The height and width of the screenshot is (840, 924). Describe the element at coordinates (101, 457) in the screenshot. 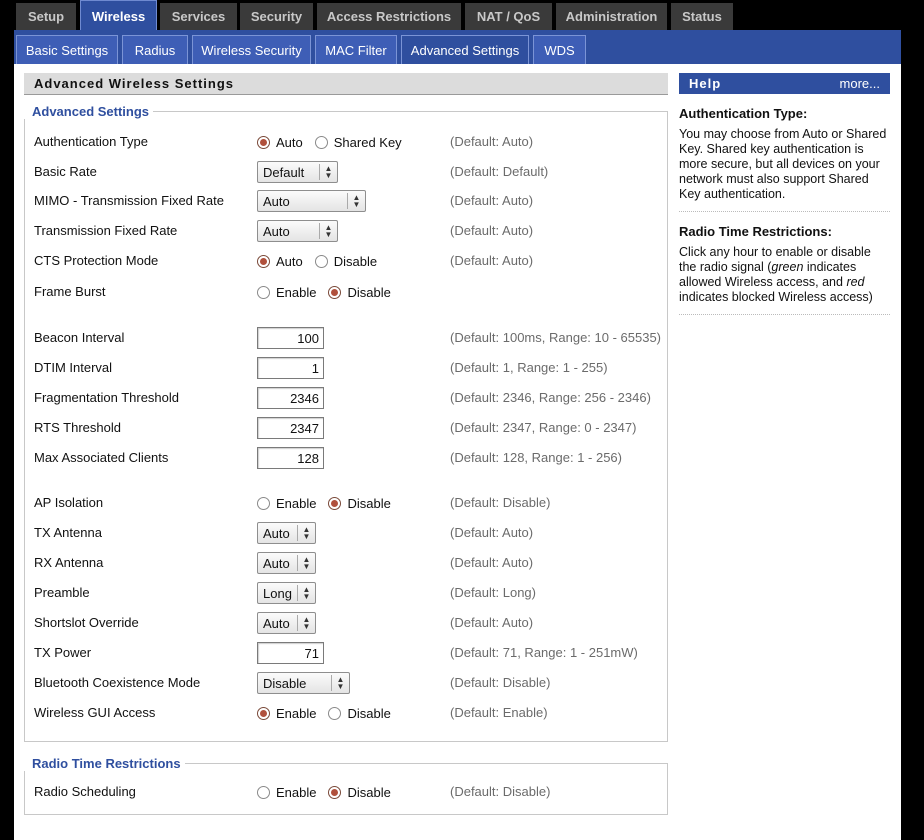

I see `max-clients-label: Max Associated Clients` at that location.